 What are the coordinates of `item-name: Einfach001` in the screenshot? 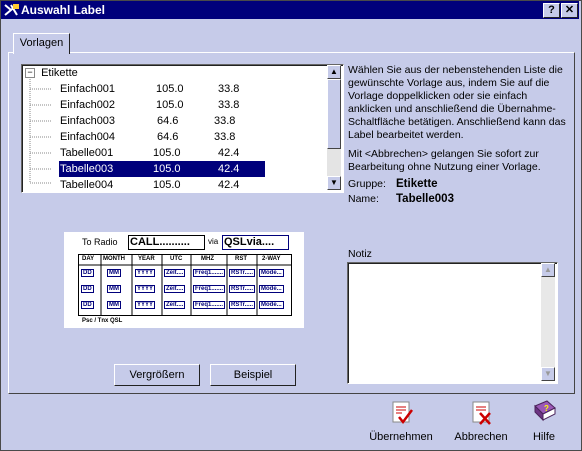 It's located at (88, 89).